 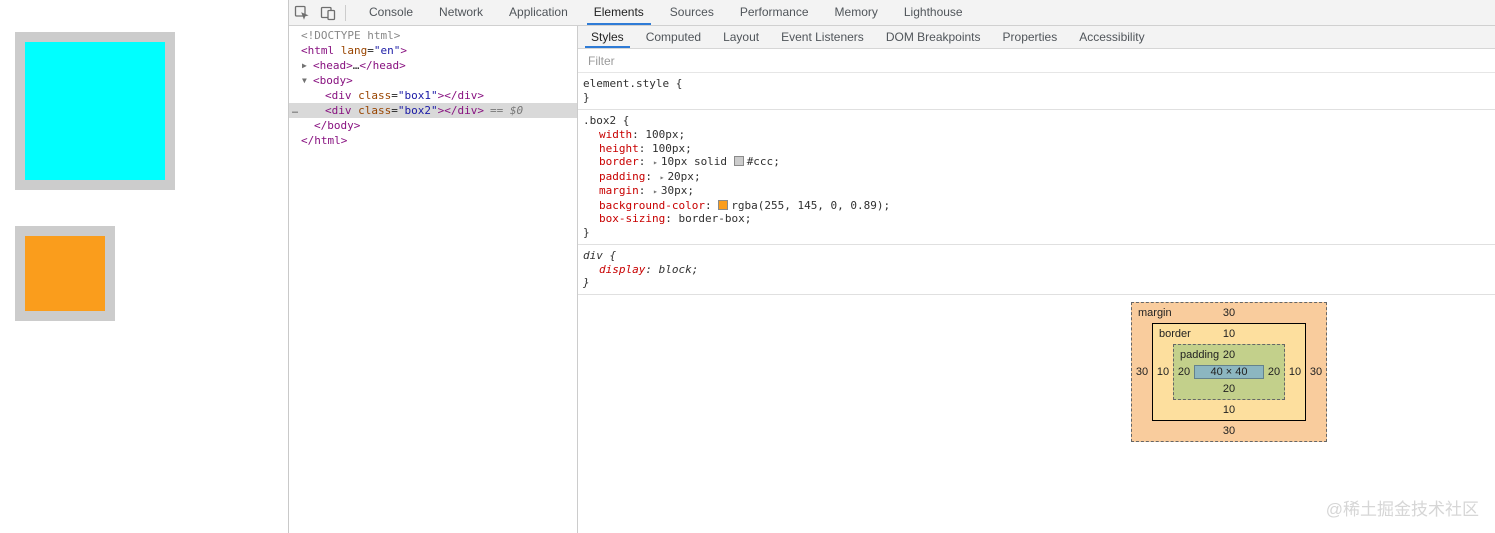 What do you see at coordinates (822, 37) in the screenshot?
I see `tab-event-listeners: Event Listeners` at bounding box center [822, 37].